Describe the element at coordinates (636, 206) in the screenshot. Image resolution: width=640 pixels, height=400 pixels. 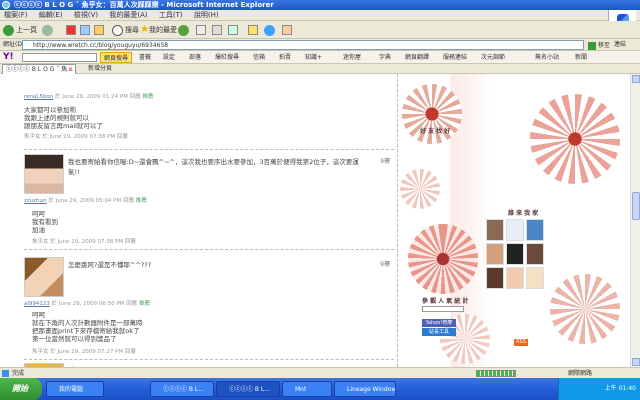
I see `scroll-thumb` at that location.